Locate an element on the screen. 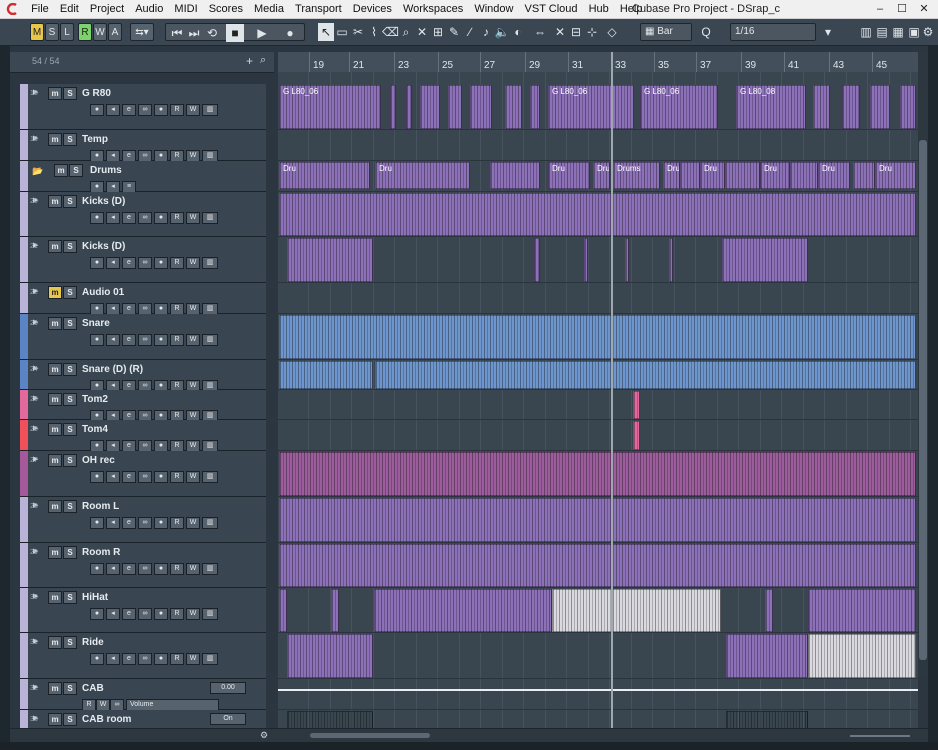 Image resolution: width=938 pixels, height=750 pixels. quantize-settings-icon: ▾ is located at coordinates (828, 32).